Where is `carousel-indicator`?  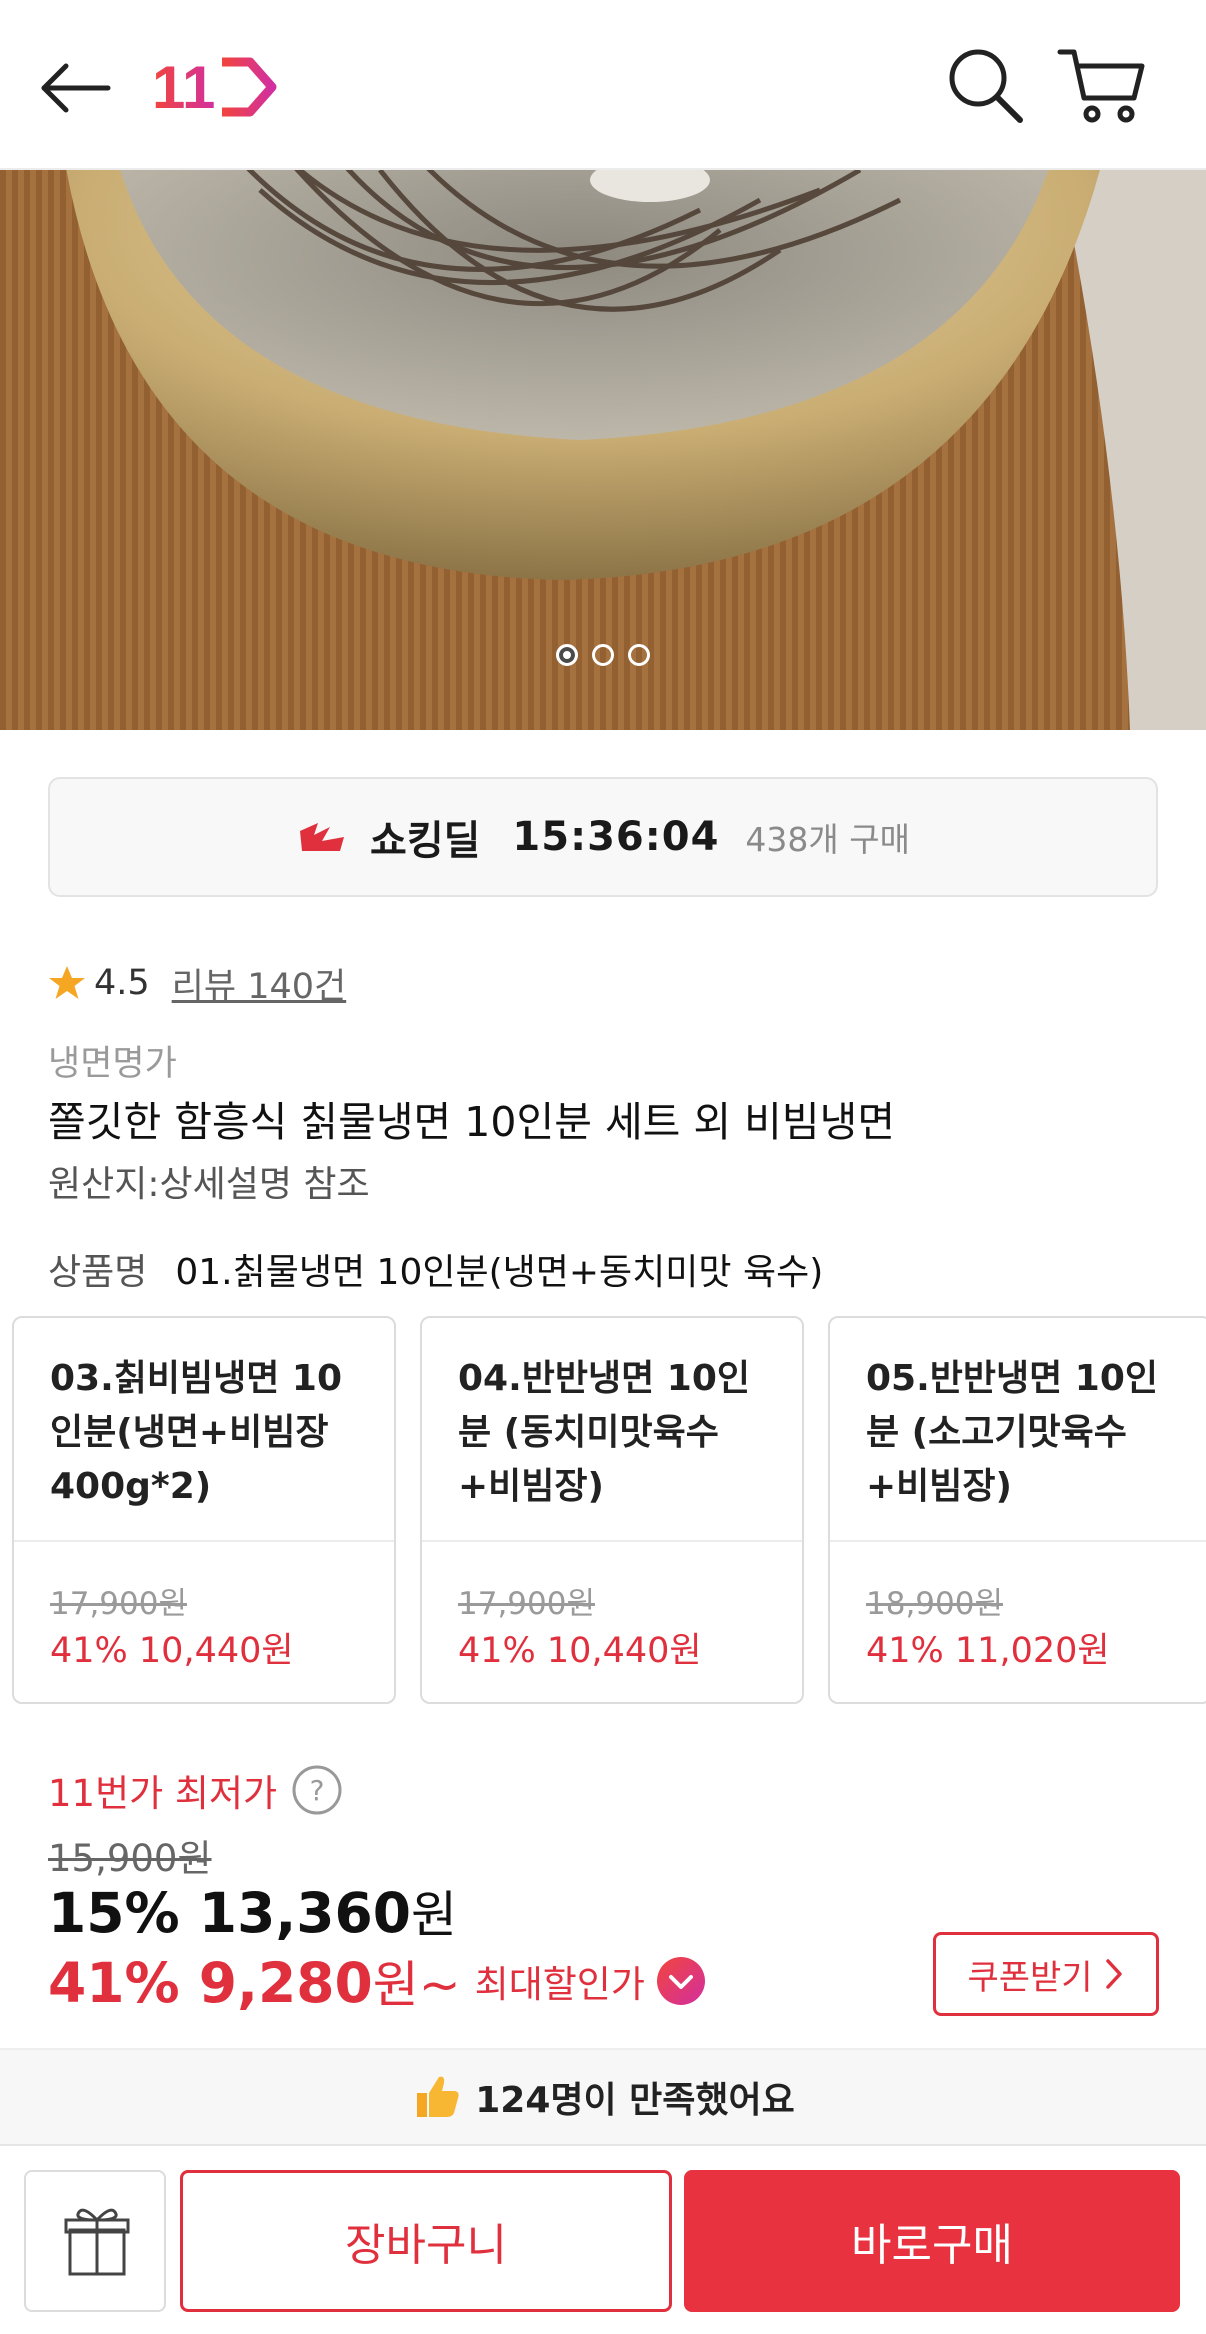 carousel-indicator is located at coordinates (603, 655).